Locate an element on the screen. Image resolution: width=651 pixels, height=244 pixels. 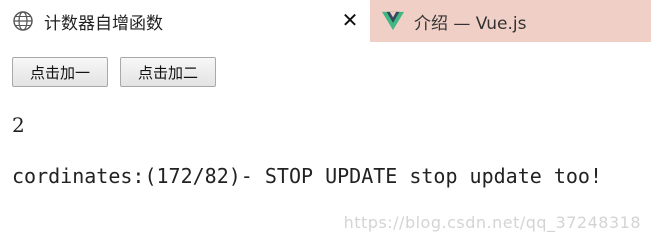
globe-icon is located at coordinates (23, 21).